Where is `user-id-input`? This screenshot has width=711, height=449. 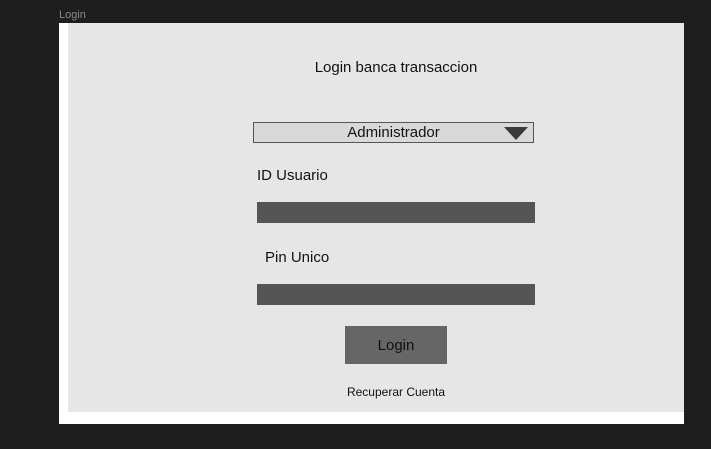 user-id-input is located at coordinates (396, 212).